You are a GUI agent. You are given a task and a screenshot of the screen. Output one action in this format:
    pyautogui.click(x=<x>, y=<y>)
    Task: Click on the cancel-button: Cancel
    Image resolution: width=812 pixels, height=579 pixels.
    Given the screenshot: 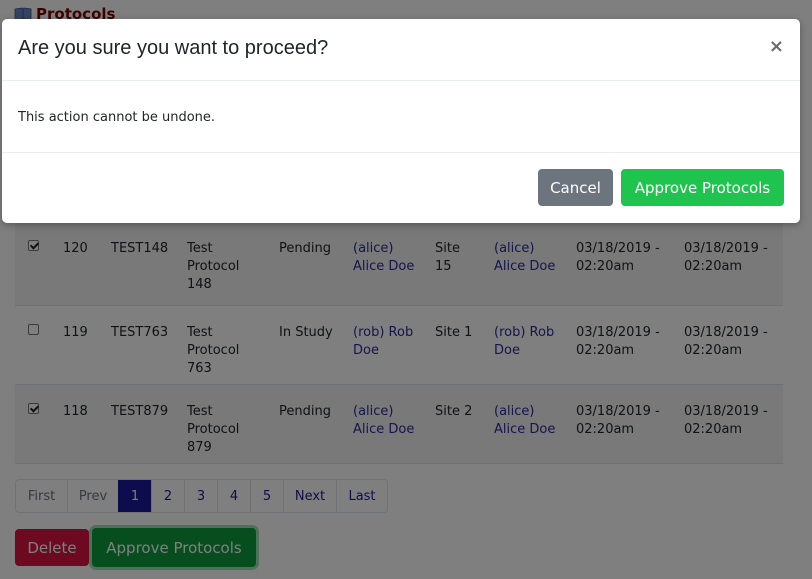 What is the action you would take?
    pyautogui.click(x=575, y=187)
    